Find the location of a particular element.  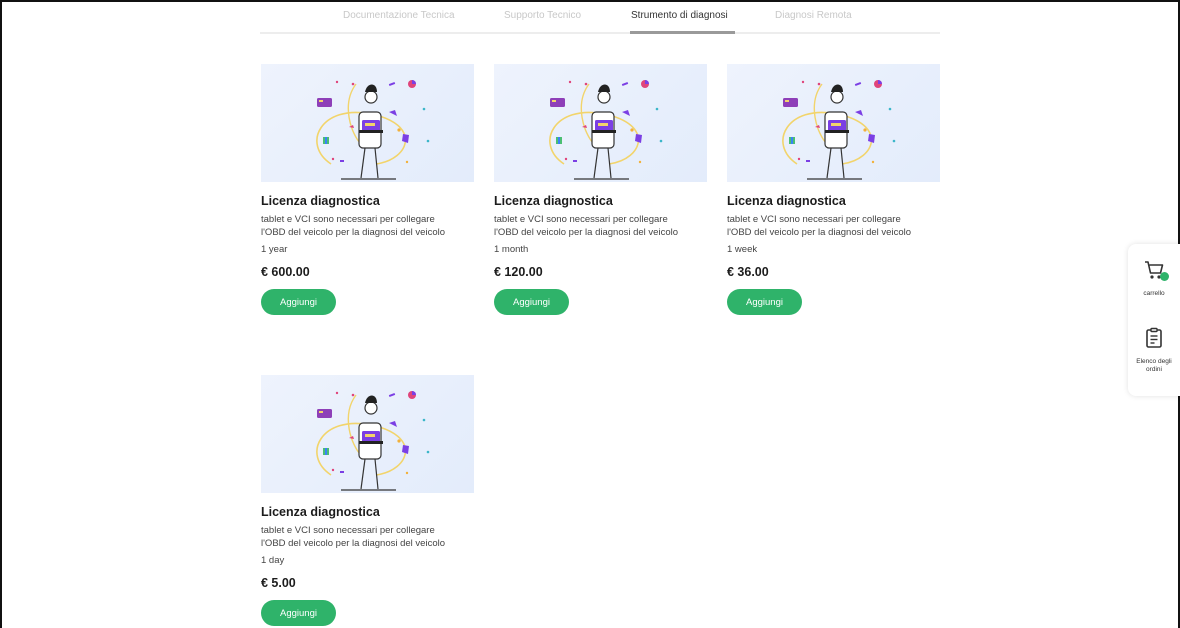

active-tab-indicator is located at coordinates (682, 32).